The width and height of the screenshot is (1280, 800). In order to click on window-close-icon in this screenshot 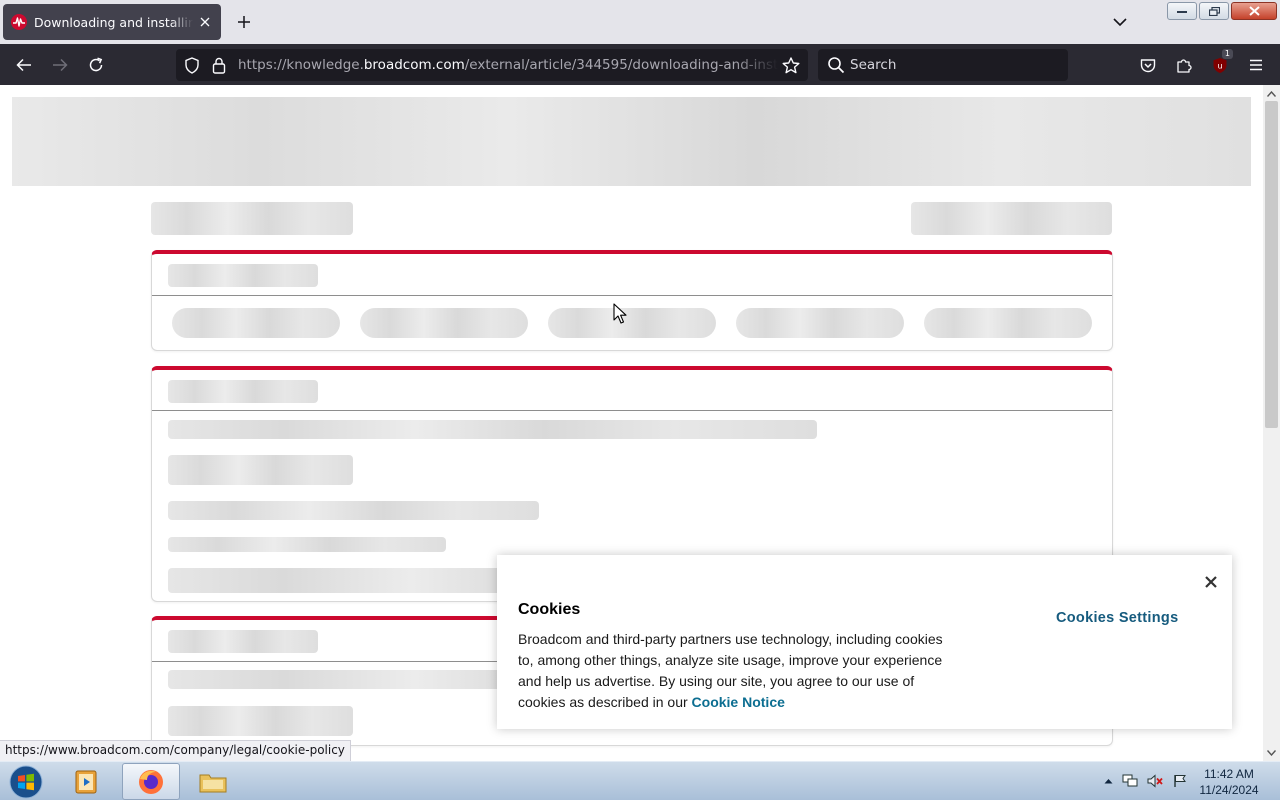, I will do `click(1254, 11)`.